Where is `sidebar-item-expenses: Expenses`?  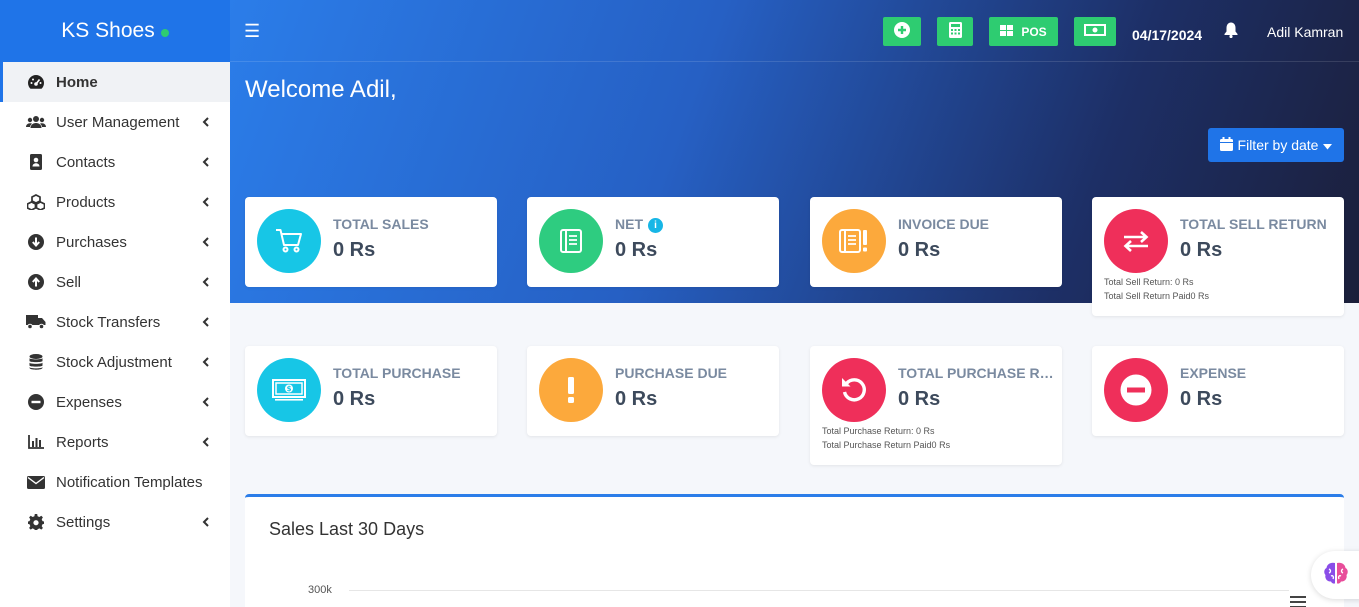 sidebar-item-expenses: Expenses is located at coordinates (115, 402).